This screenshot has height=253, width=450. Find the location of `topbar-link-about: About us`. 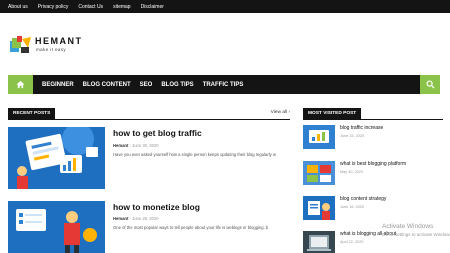

topbar-link-about: About us is located at coordinates (18, 7).